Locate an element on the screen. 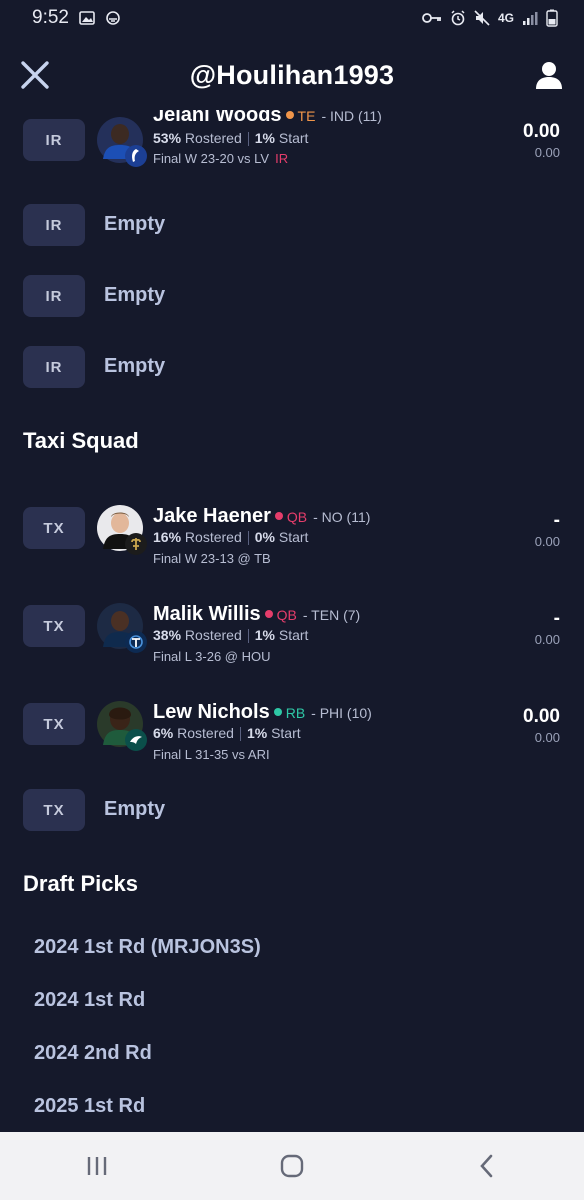 This screenshot has width=584, height=1200. back-icon is located at coordinates (485, 1166).